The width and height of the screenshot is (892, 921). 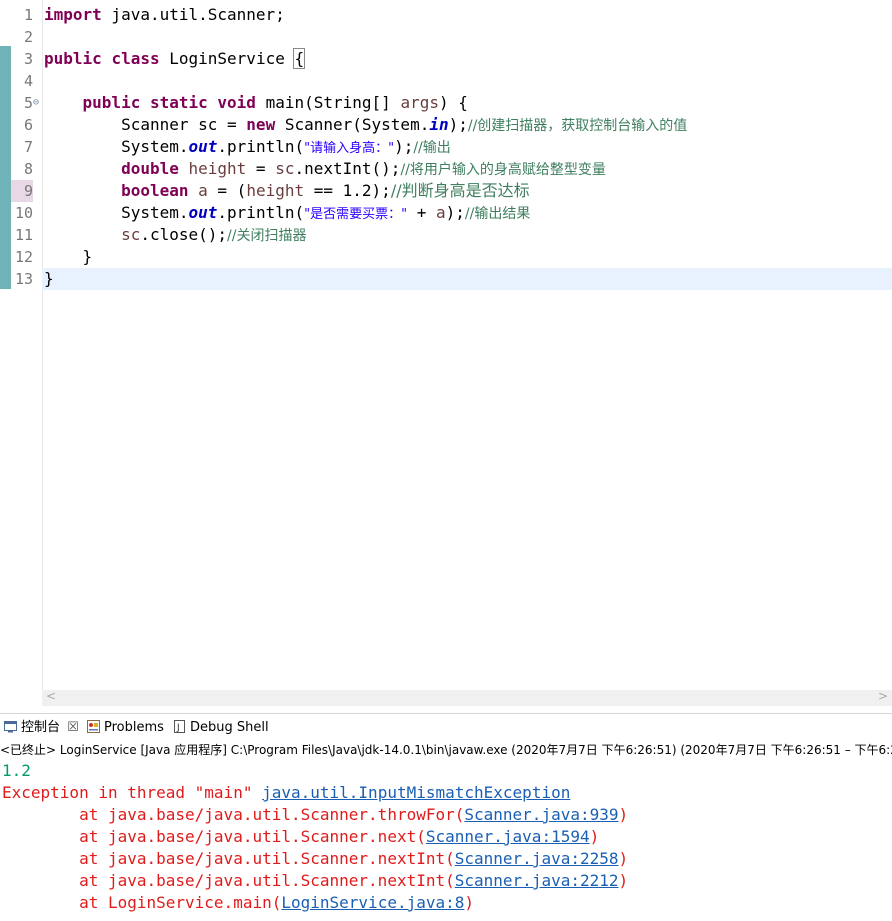 I want to click on stack-frame-link: Scanner.java:2212, so click(x=537, y=880).